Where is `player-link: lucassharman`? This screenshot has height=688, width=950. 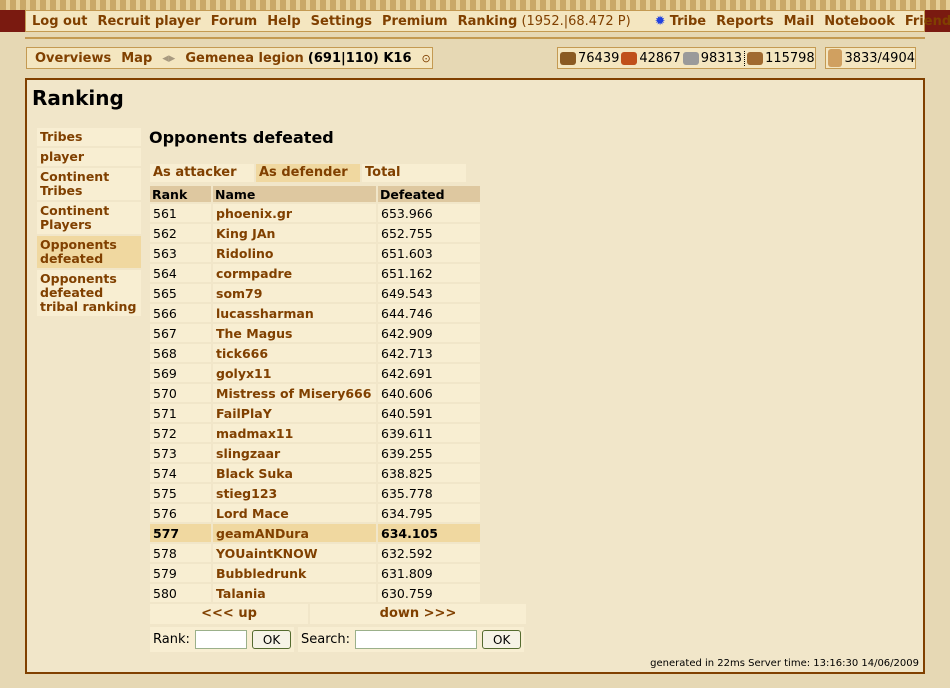 player-link: lucassharman is located at coordinates (265, 313).